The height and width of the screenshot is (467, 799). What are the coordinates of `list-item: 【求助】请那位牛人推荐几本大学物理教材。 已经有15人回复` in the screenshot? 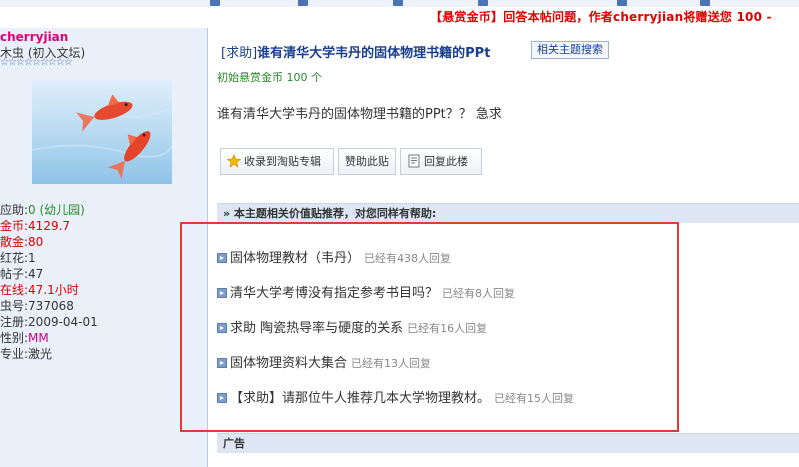 It's located at (395, 396).